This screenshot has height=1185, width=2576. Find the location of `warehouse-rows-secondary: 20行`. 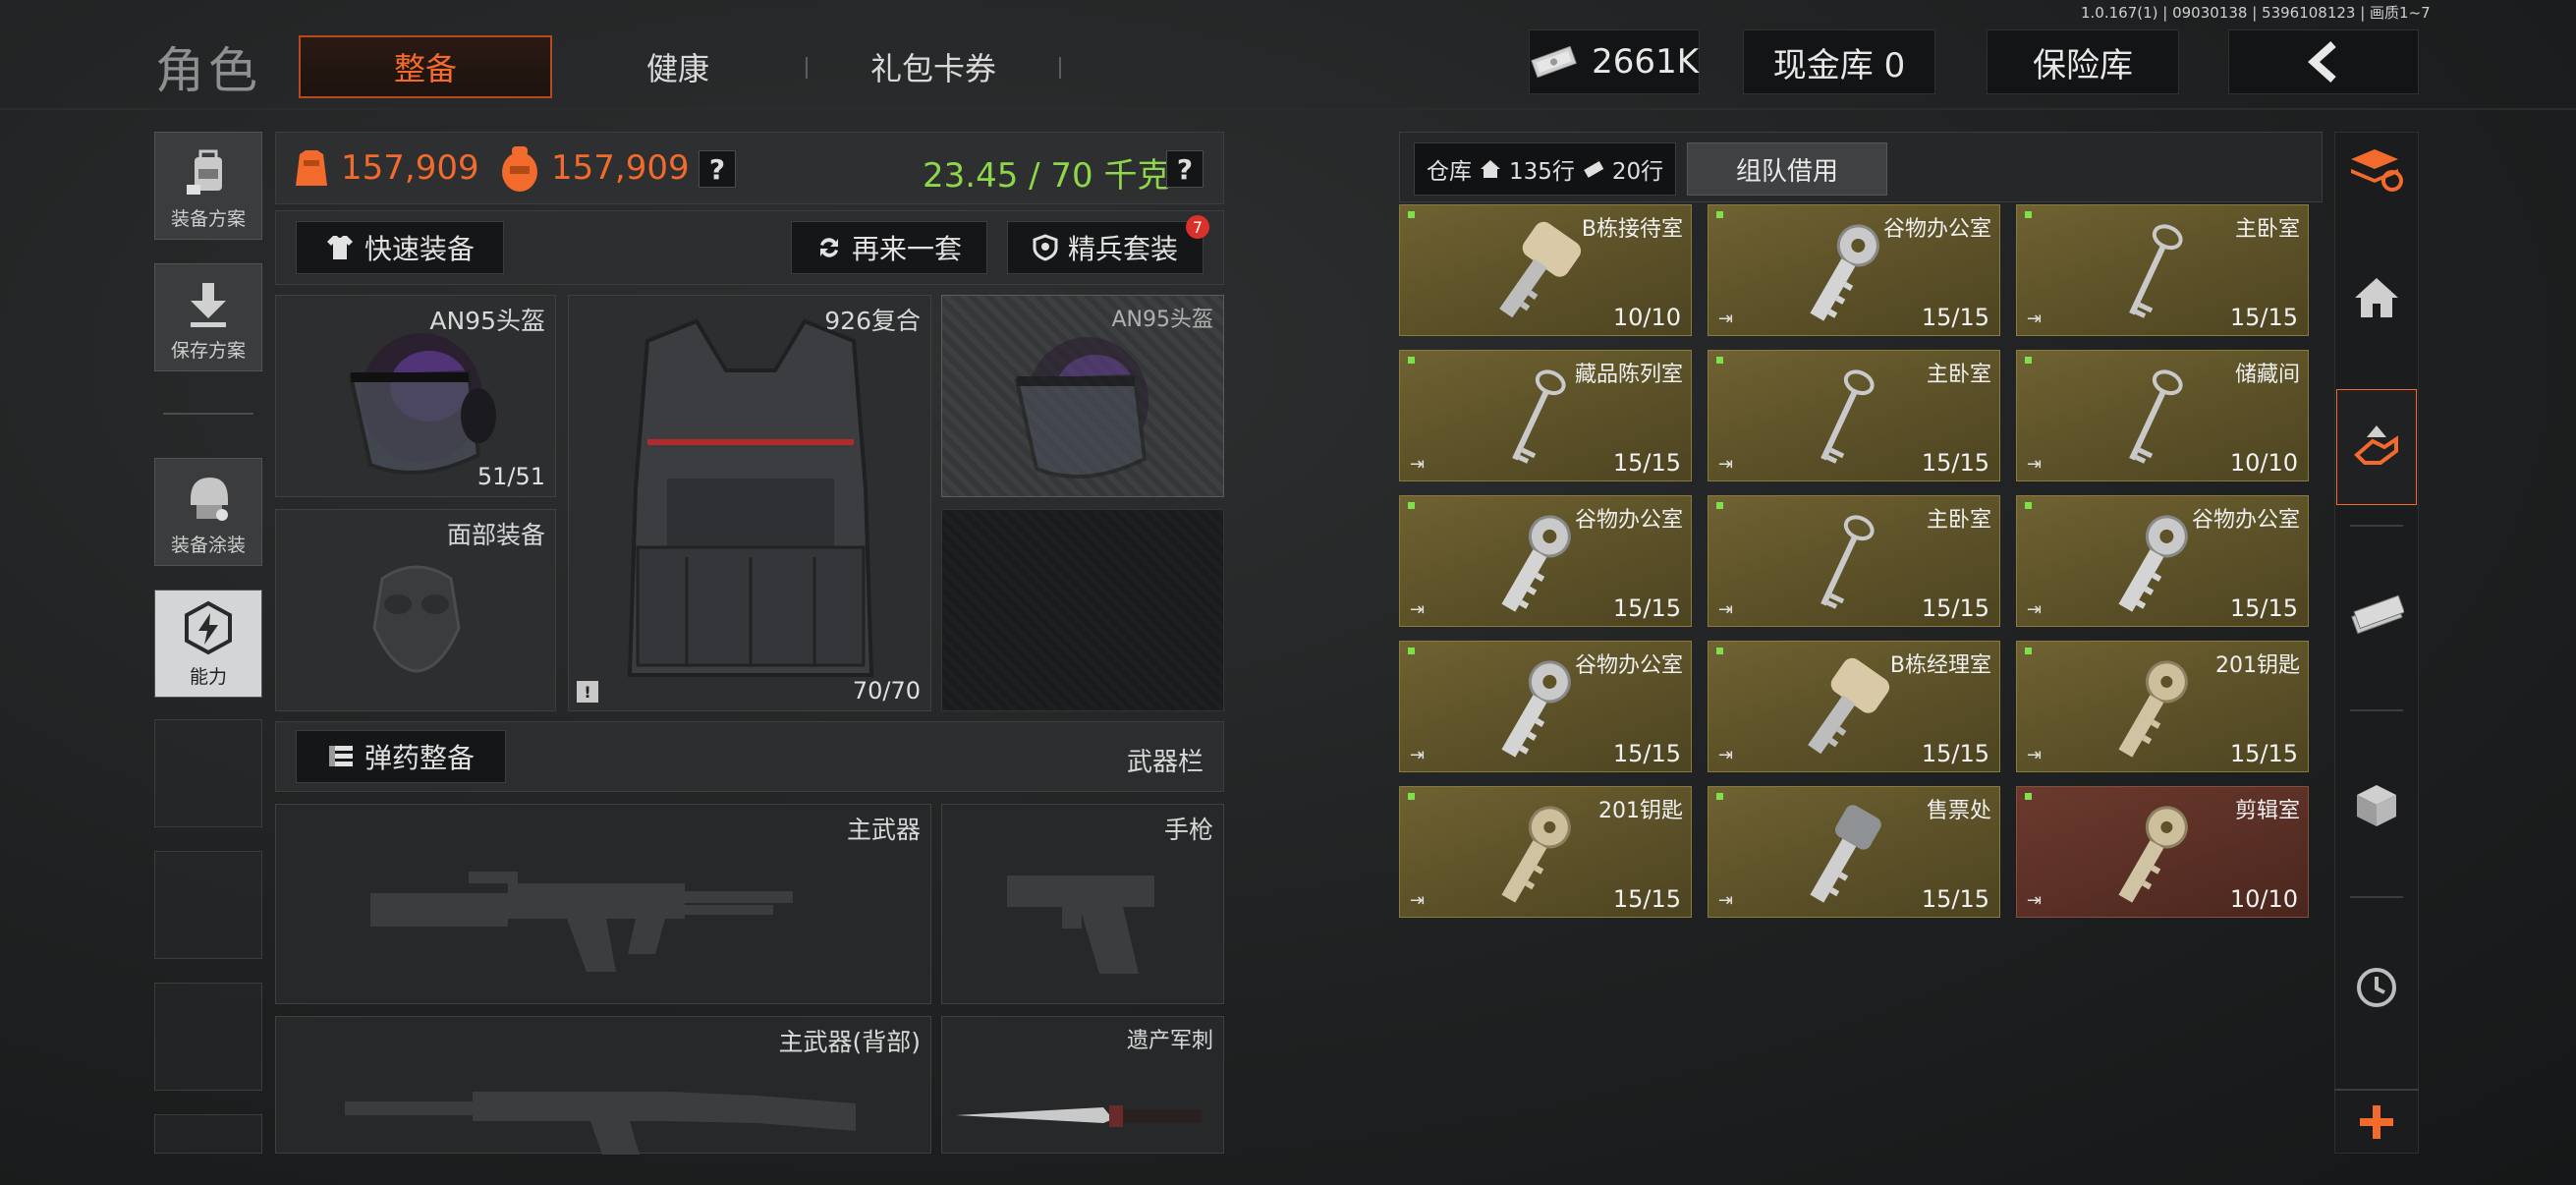

warehouse-rows-secondary: 20行 is located at coordinates (1637, 172).